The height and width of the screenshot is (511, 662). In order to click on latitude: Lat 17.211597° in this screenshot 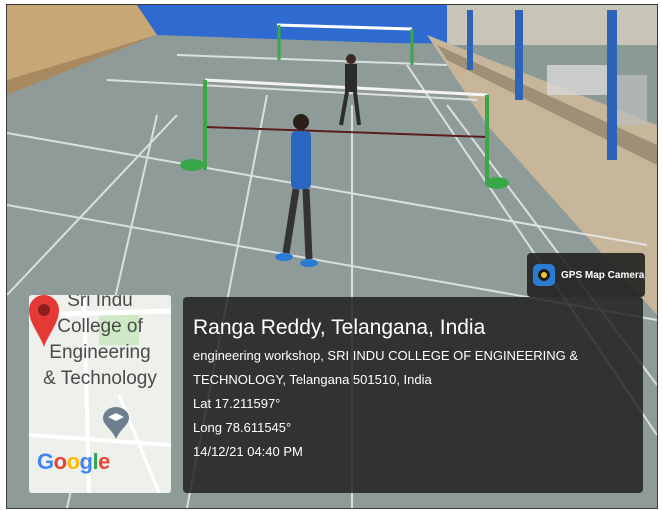, I will do `click(237, 403)`.